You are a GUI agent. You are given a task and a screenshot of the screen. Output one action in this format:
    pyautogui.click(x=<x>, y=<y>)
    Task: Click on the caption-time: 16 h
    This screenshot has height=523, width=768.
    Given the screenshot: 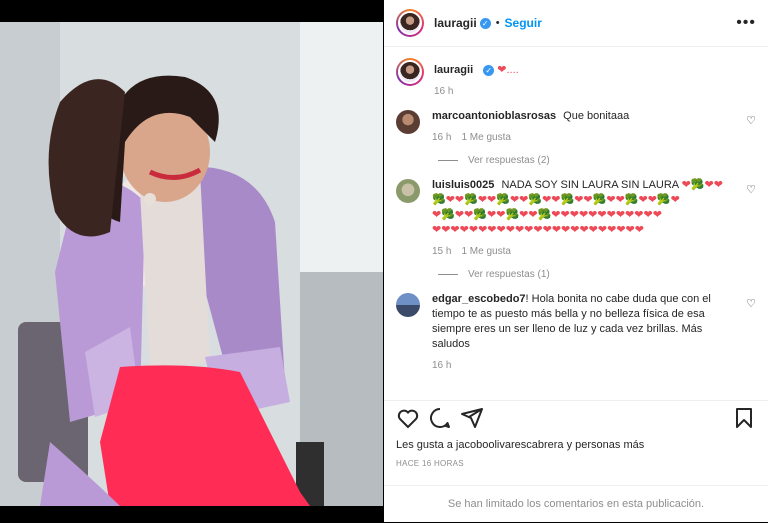 What is the action you would take?
    pyautogui.click(x=444, y=91)
    